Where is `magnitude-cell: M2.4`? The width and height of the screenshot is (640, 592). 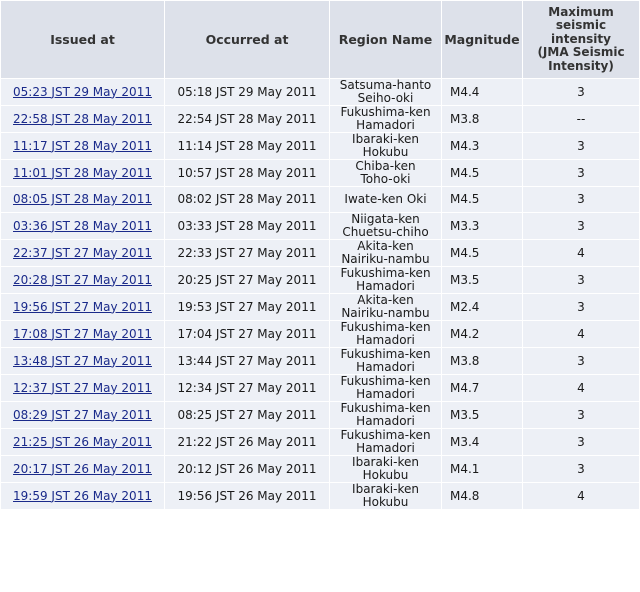 magnitude-cell: M2.4 is located at coordinates (482, 307).